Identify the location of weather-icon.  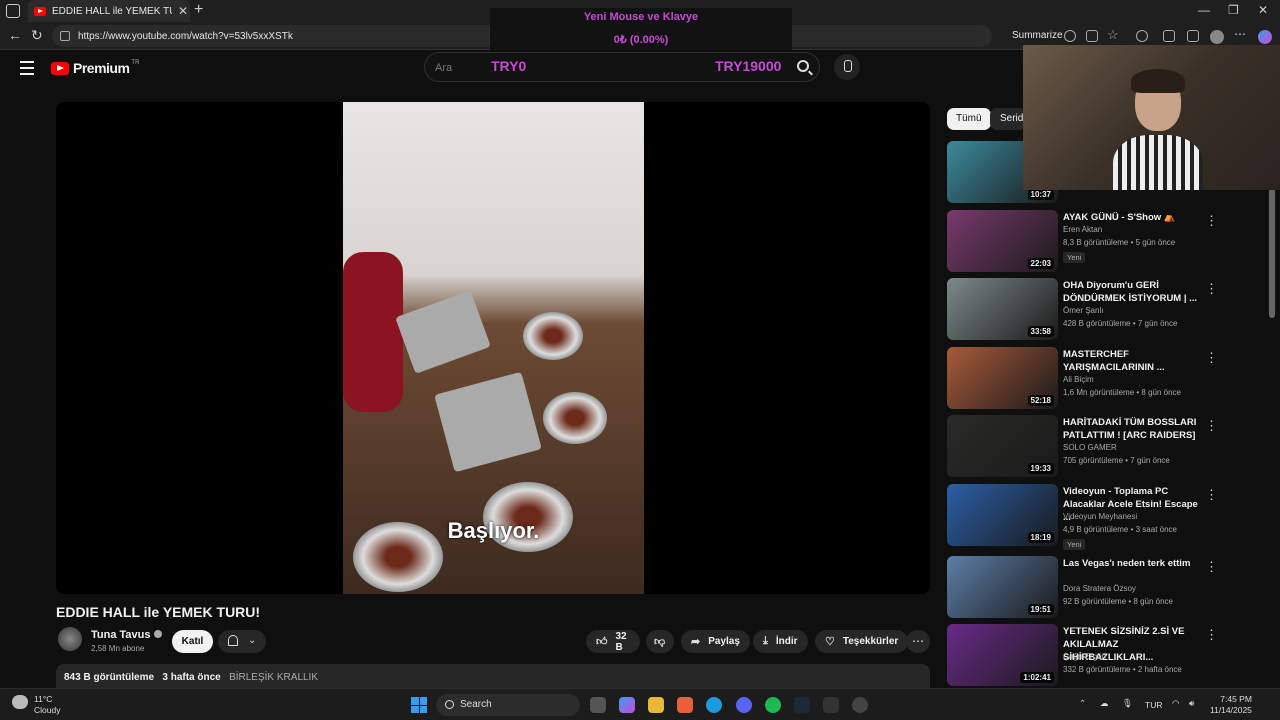
(20, 702).